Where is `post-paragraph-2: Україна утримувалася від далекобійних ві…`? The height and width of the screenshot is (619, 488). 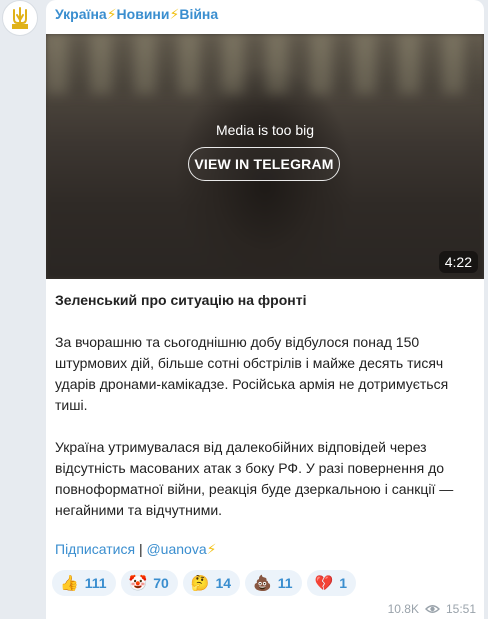
post-paragraph-2: Україна утримувалася від далекобійних ві… is located at coordinates (254, 478).